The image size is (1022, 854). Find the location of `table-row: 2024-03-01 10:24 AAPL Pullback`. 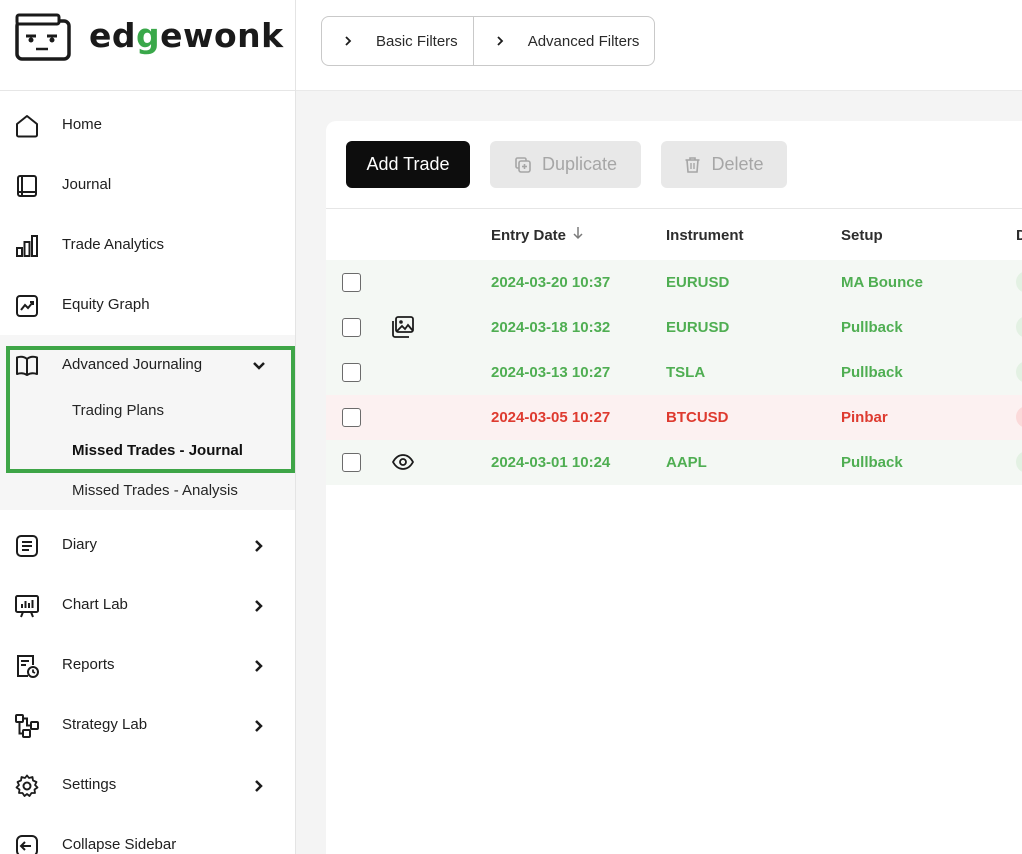

table-row: 2024-03-01 10:24 AAPL Pullback is located at coordinates (674, 462).